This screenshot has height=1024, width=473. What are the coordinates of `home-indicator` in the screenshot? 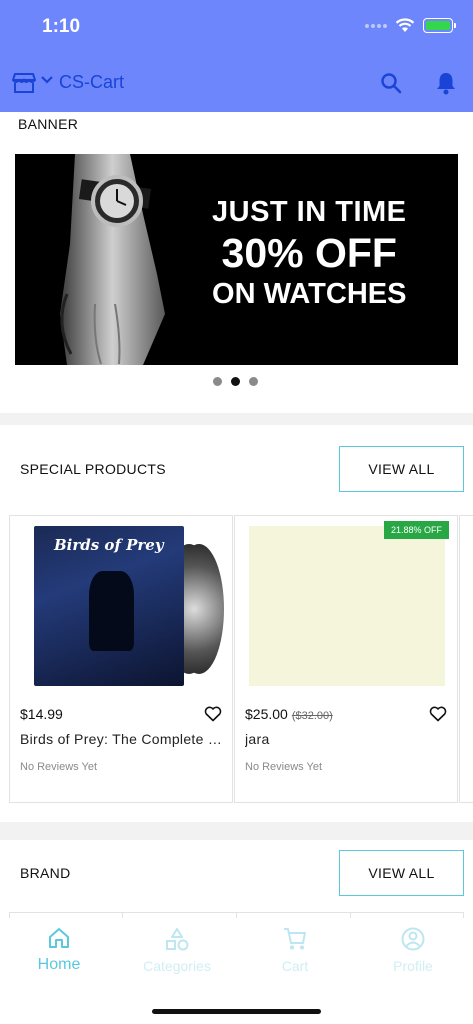 It's located at (236, 1011).